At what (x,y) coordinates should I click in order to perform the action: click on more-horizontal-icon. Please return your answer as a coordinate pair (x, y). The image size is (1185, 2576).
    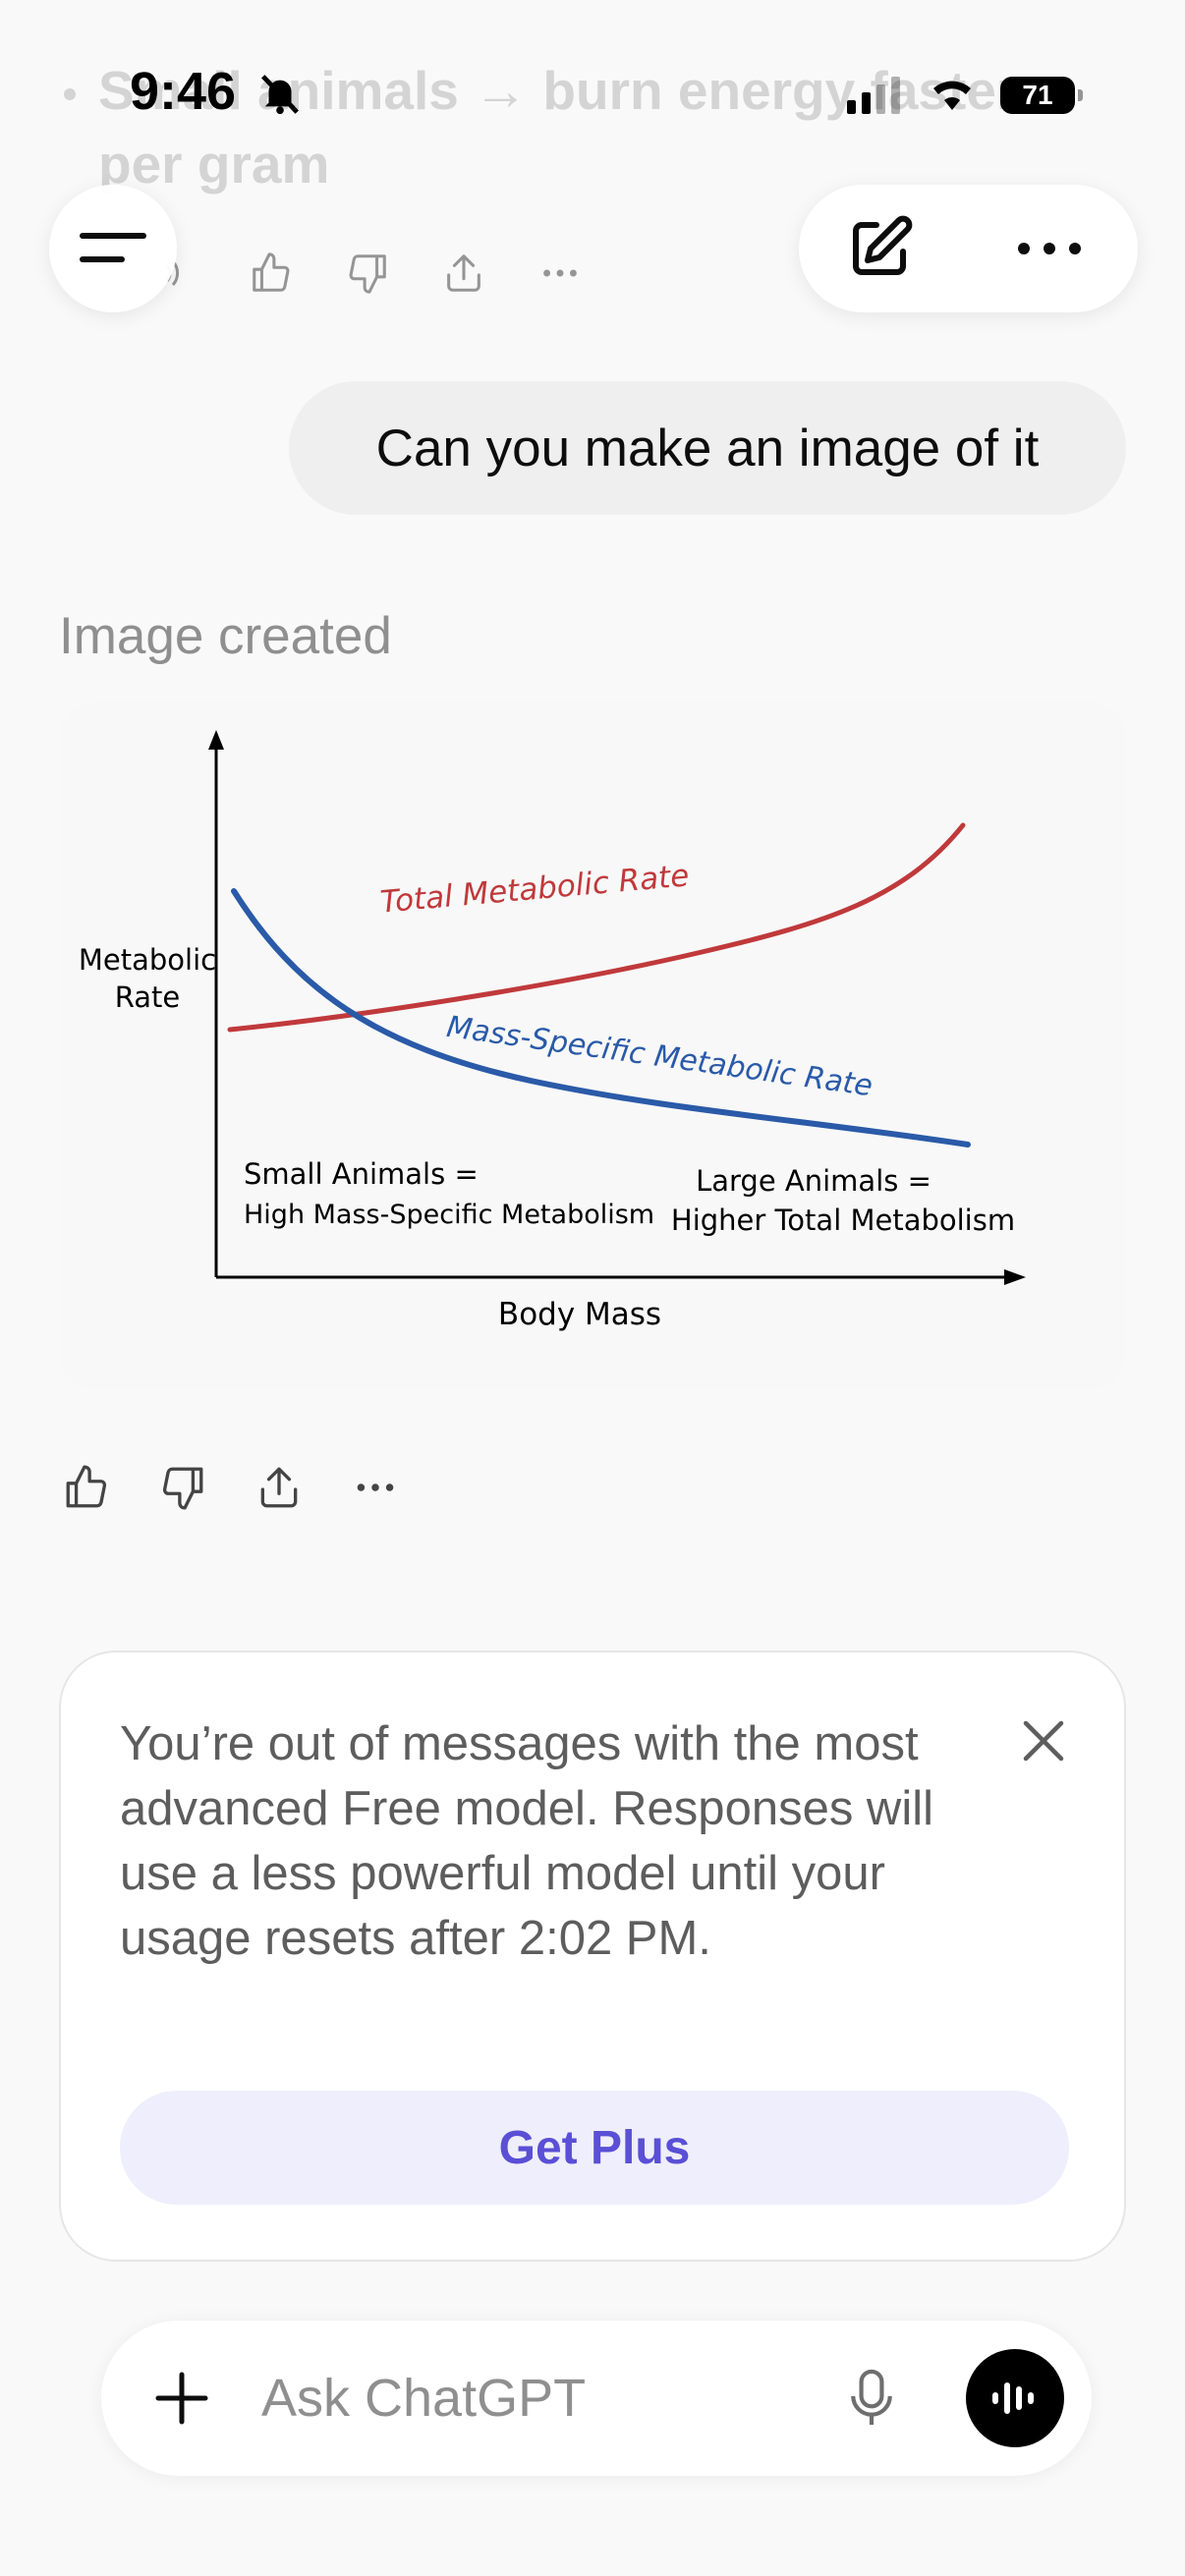
    Looking at the image, I should click on (1049, 248).